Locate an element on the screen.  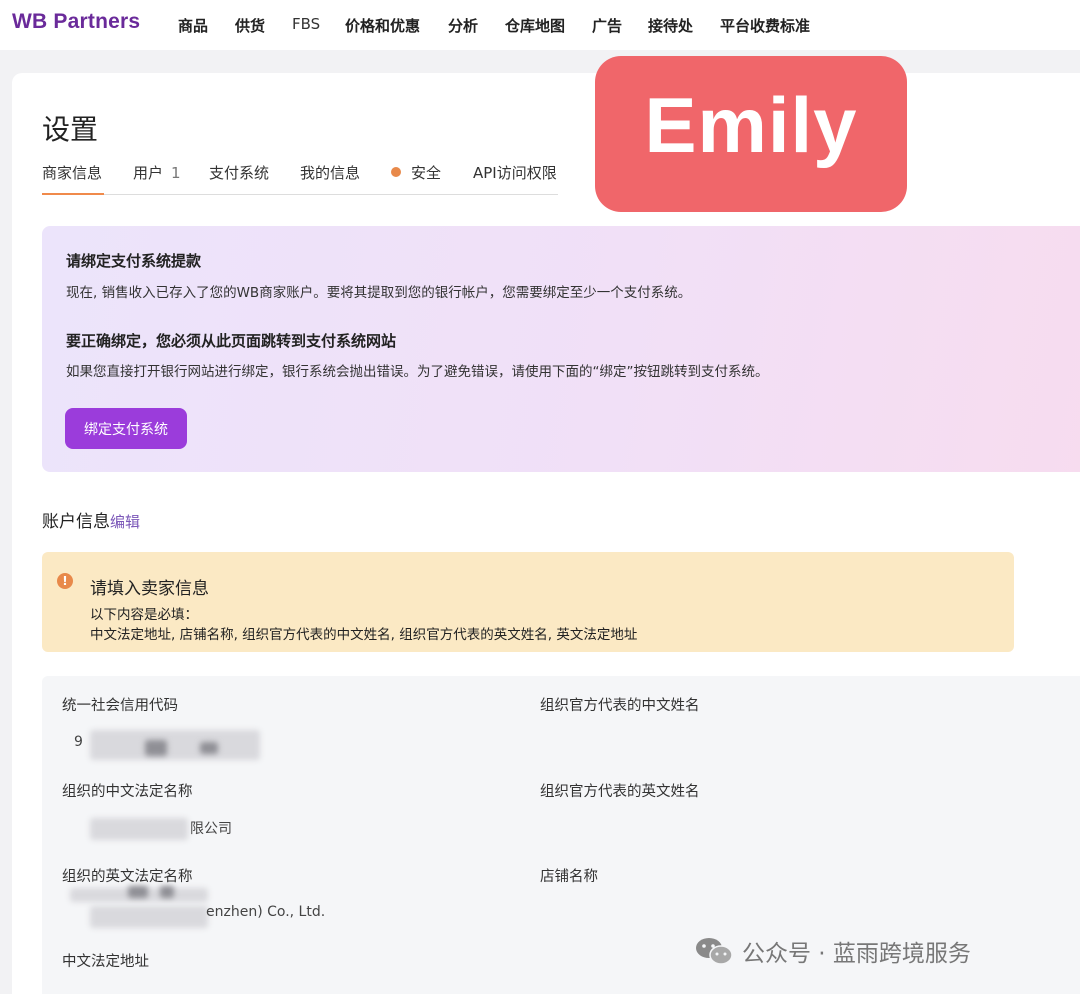
credit-code-value: 9 is located at coordinates (78, 742).